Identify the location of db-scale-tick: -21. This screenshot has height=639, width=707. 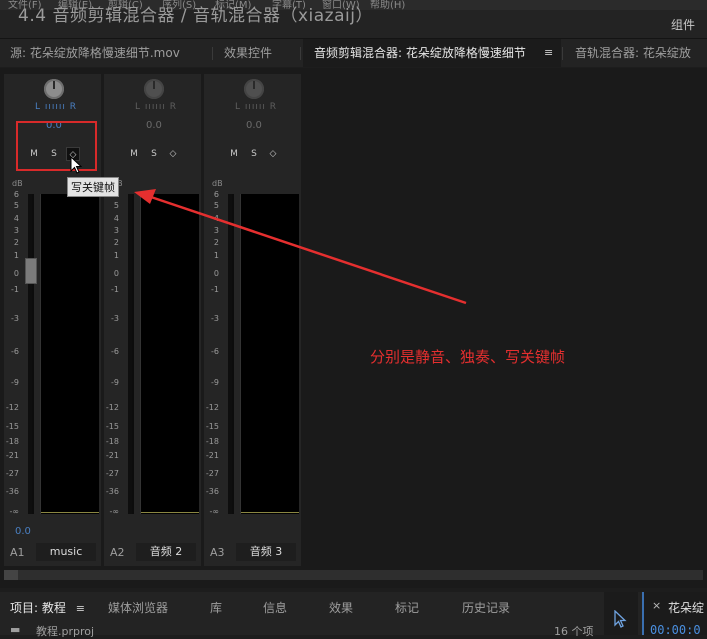
(112, 455).